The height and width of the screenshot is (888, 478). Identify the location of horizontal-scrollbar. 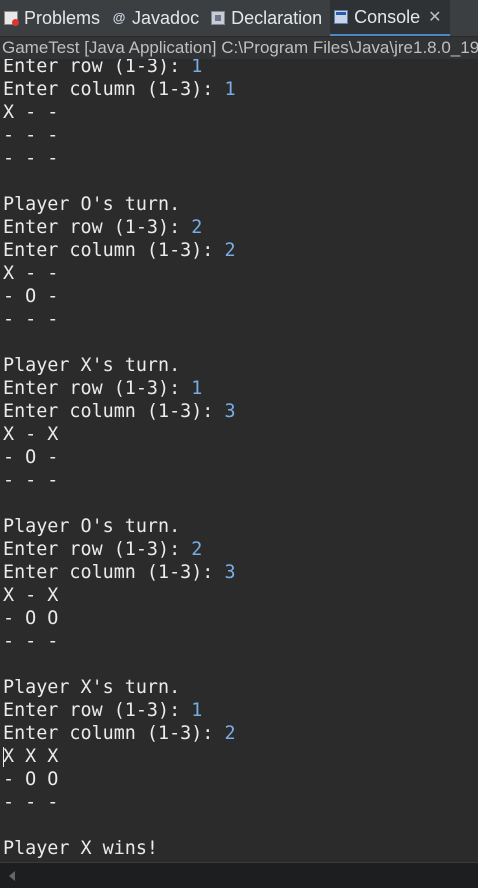
(239, 875).